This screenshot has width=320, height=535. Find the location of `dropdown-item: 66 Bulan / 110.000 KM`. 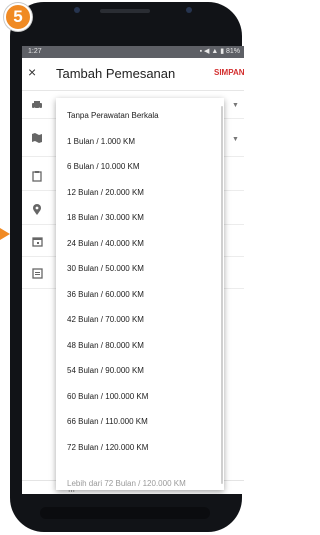

dropdown-item: 66 Bulan / 110.000 KM is located at coordinates (107, 421).